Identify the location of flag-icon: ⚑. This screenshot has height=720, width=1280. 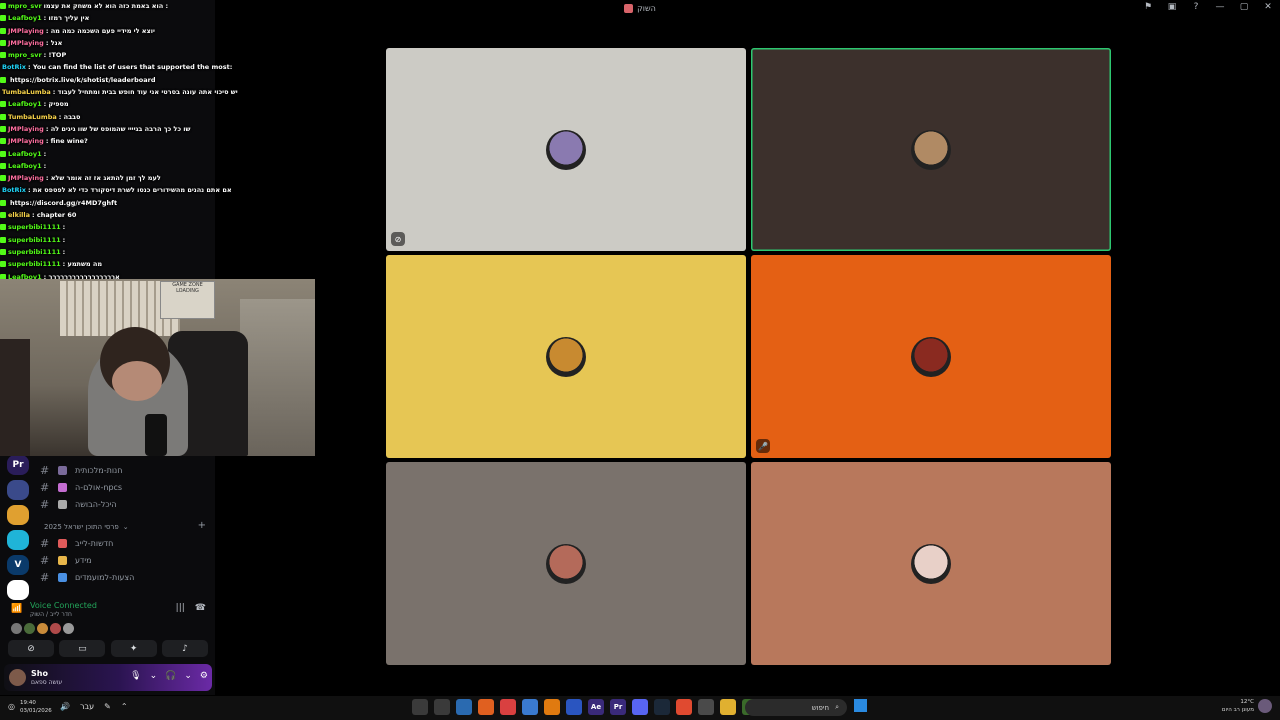
(1148, 7).